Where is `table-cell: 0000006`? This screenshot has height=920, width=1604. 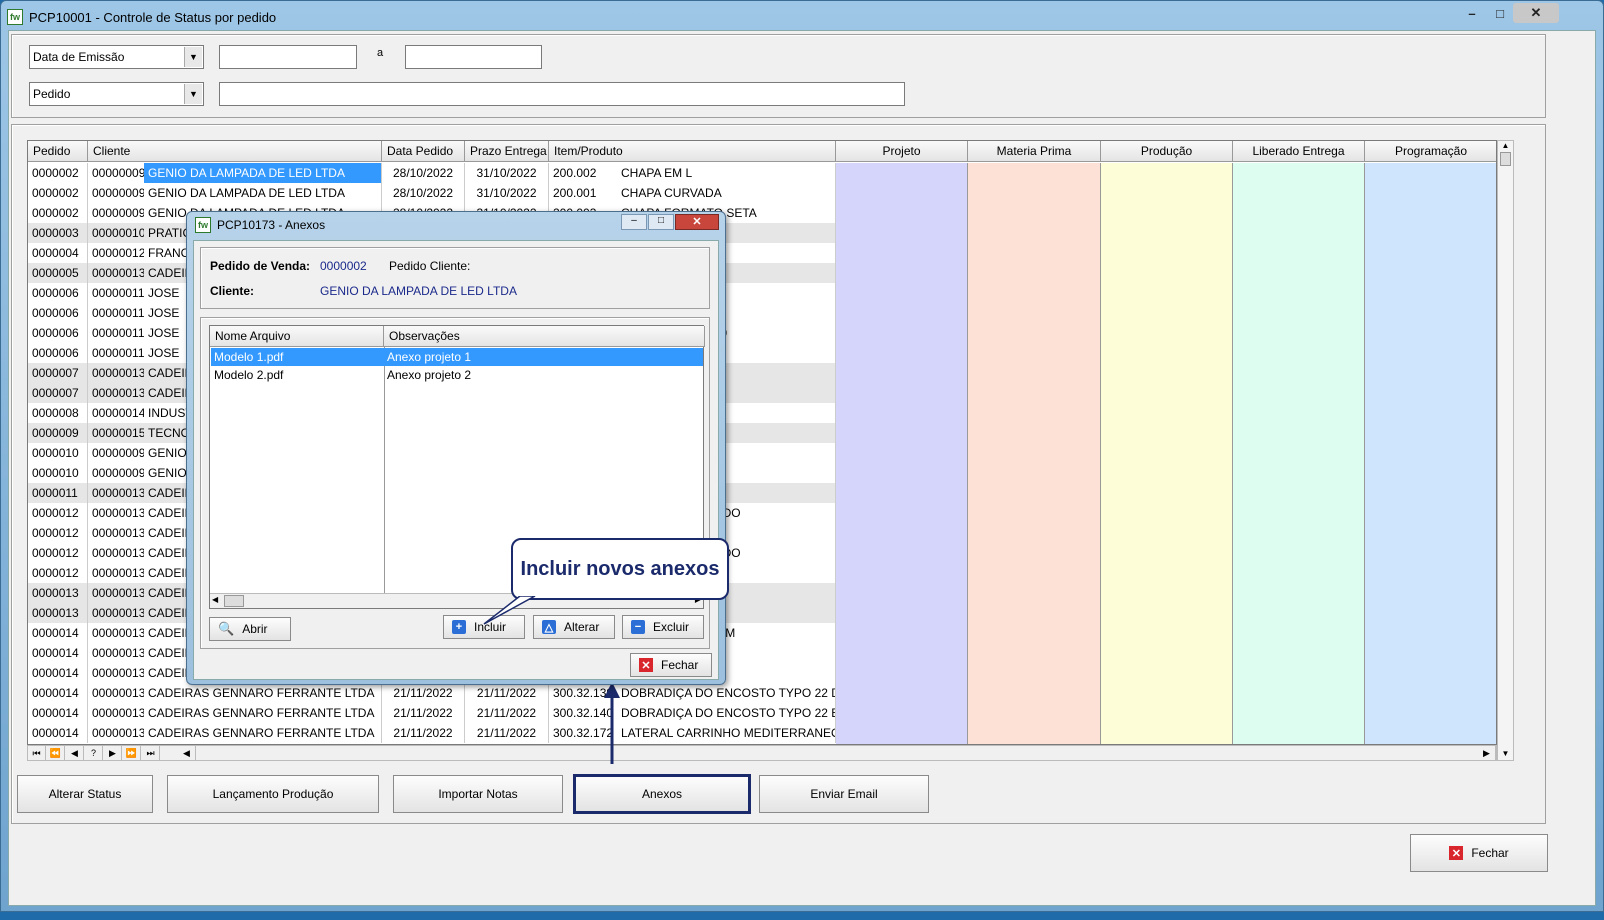
table-cell: 0000006 is located at coordinates (58, 353).